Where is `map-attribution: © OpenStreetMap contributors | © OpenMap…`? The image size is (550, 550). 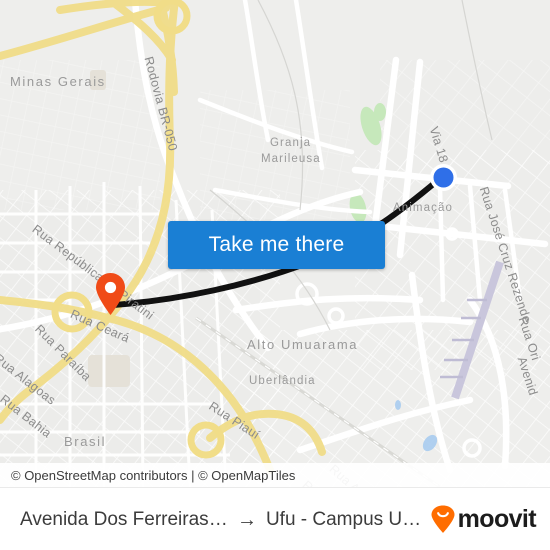 map-attribution: © OpenStreetMap contributors | © OpenMap… is located at coordinates (275, 475).